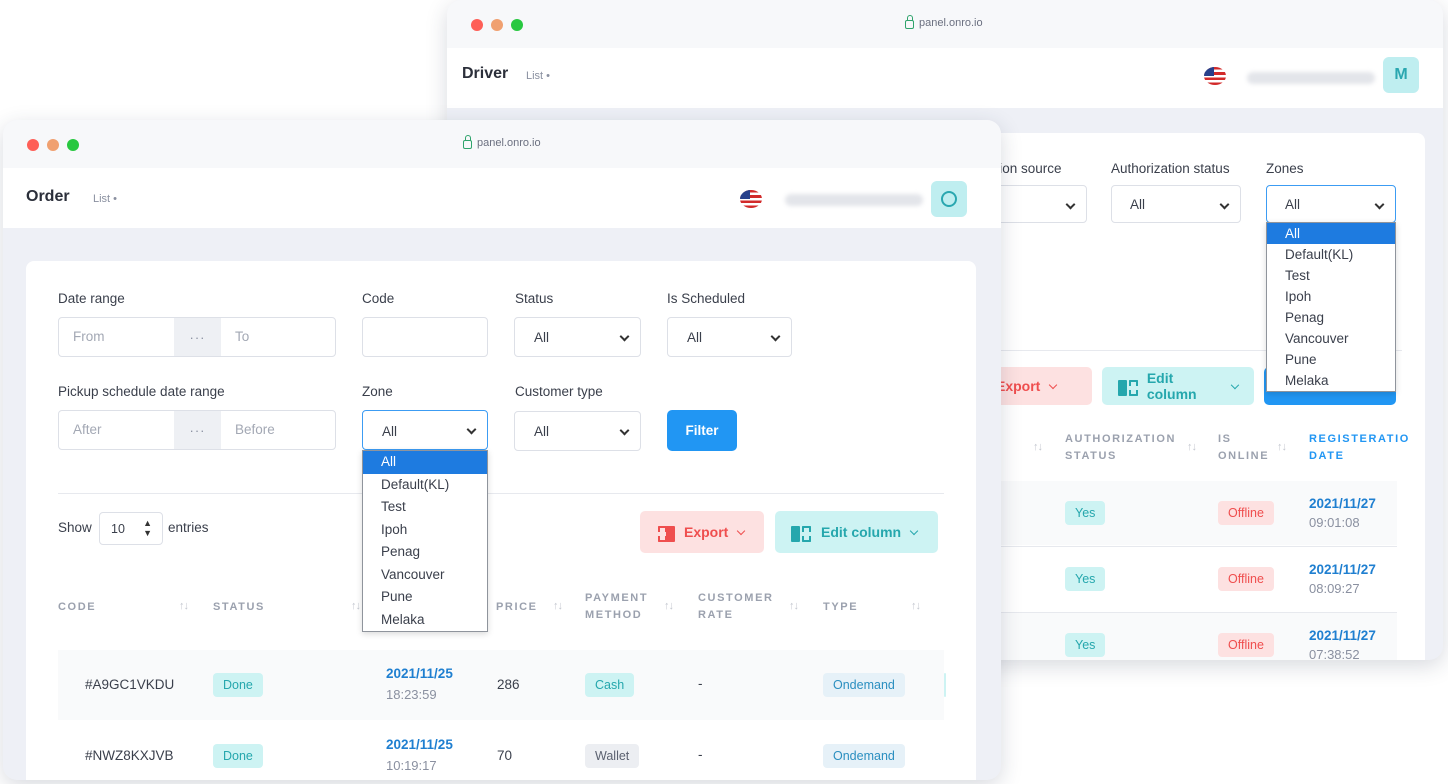  I want to click on column-header-authorization-status: AUTHORIZATION STATUS, so click(1130, 448).